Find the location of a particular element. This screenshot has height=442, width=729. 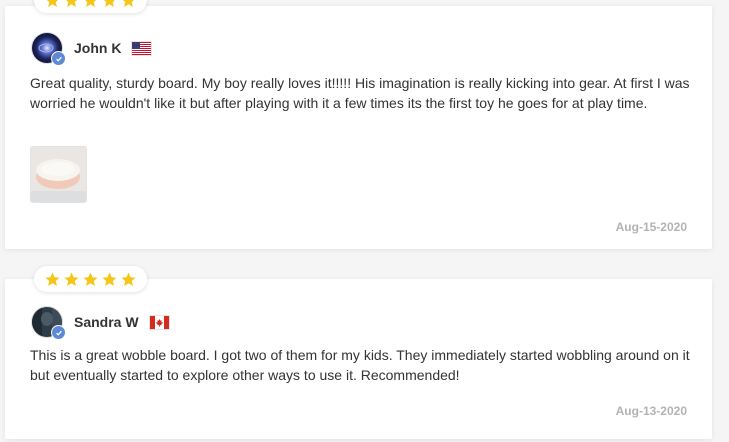

reviewer-header: John K is located at coordinates (92, 49).